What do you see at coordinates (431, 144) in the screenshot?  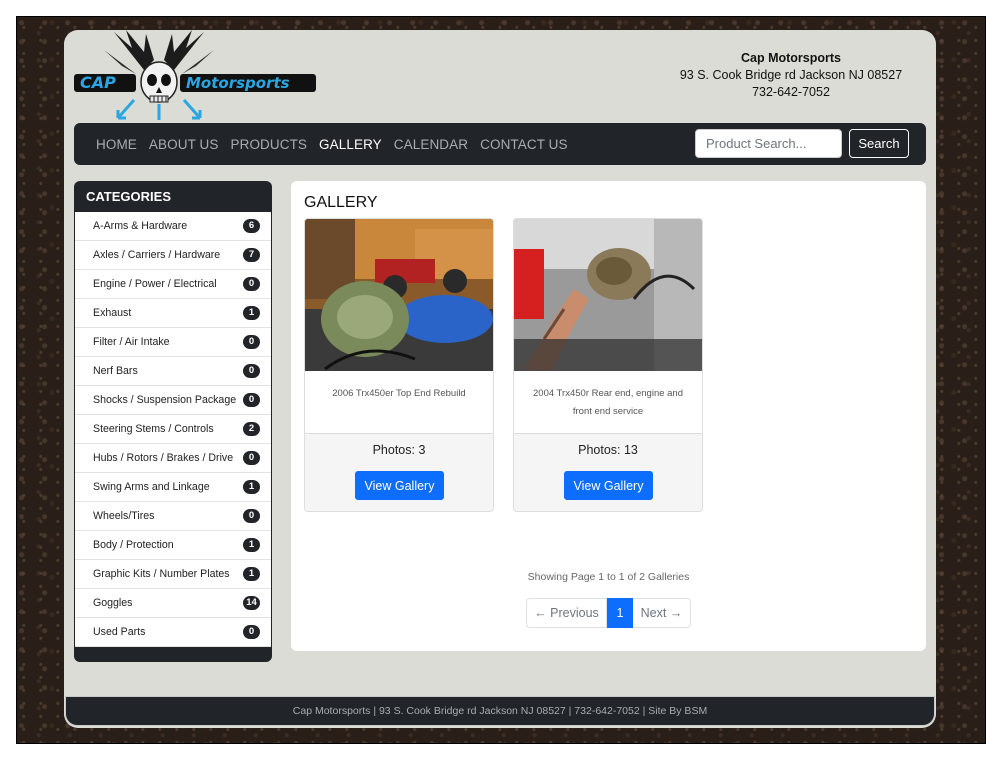 I see `nav-calendar: CALENDAR` at bounding box center [431, 144].